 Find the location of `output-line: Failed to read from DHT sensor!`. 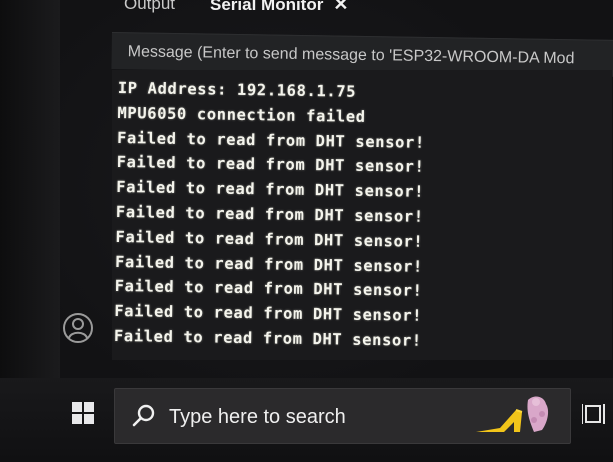

output-line: Failed to read from DHT sensor! is located at coordinates (267, 338).